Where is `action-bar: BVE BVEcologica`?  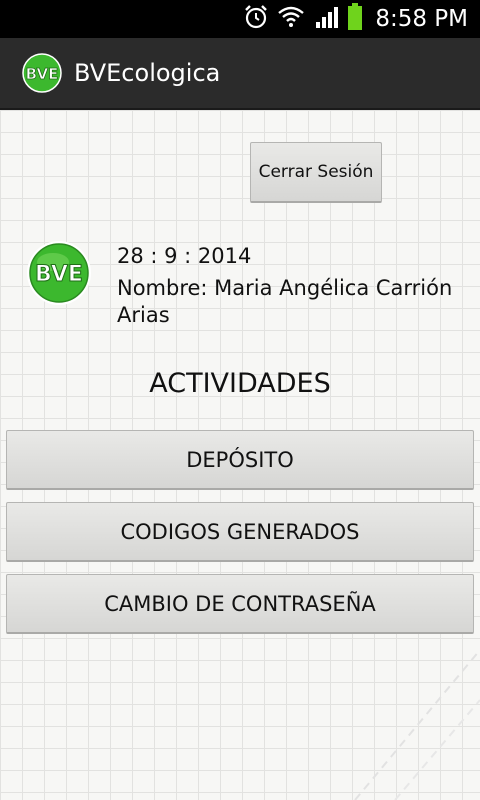
action-bar: BVE BVEcologica is located at coordinates (240, 74).